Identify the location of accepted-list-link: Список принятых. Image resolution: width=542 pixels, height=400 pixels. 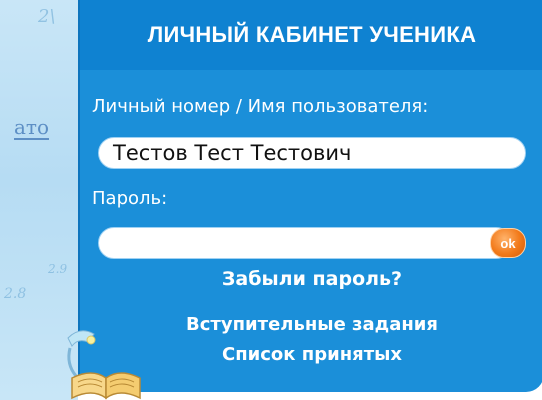
(311, 354).